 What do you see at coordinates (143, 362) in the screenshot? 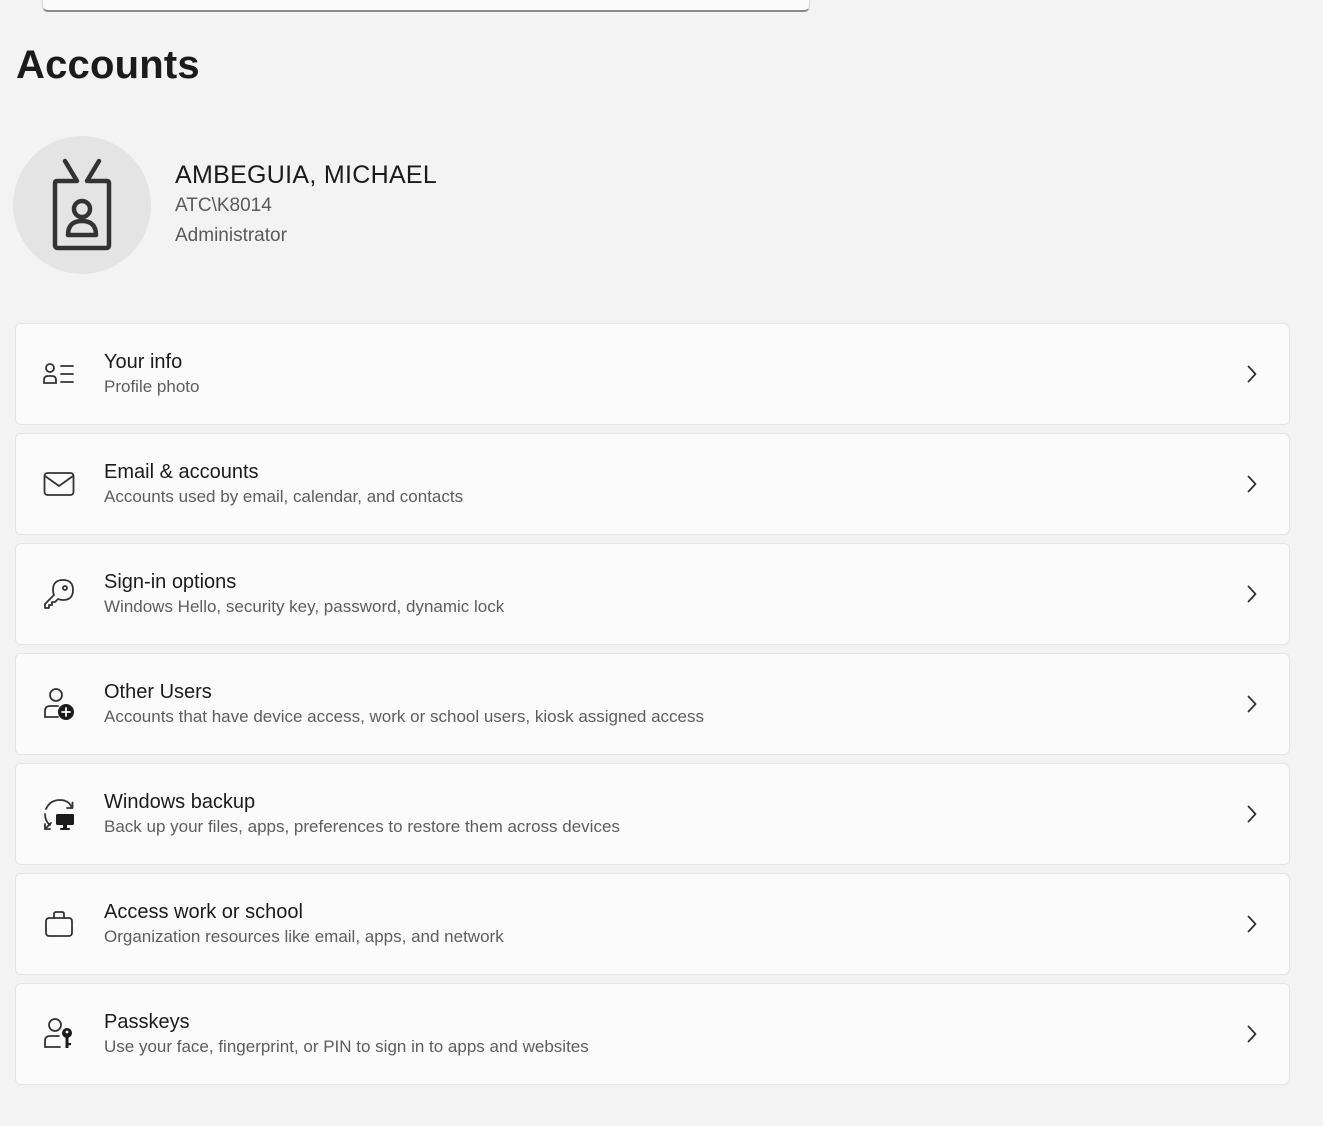
I see `card-title: Your info` at bounding box center [143, 362].